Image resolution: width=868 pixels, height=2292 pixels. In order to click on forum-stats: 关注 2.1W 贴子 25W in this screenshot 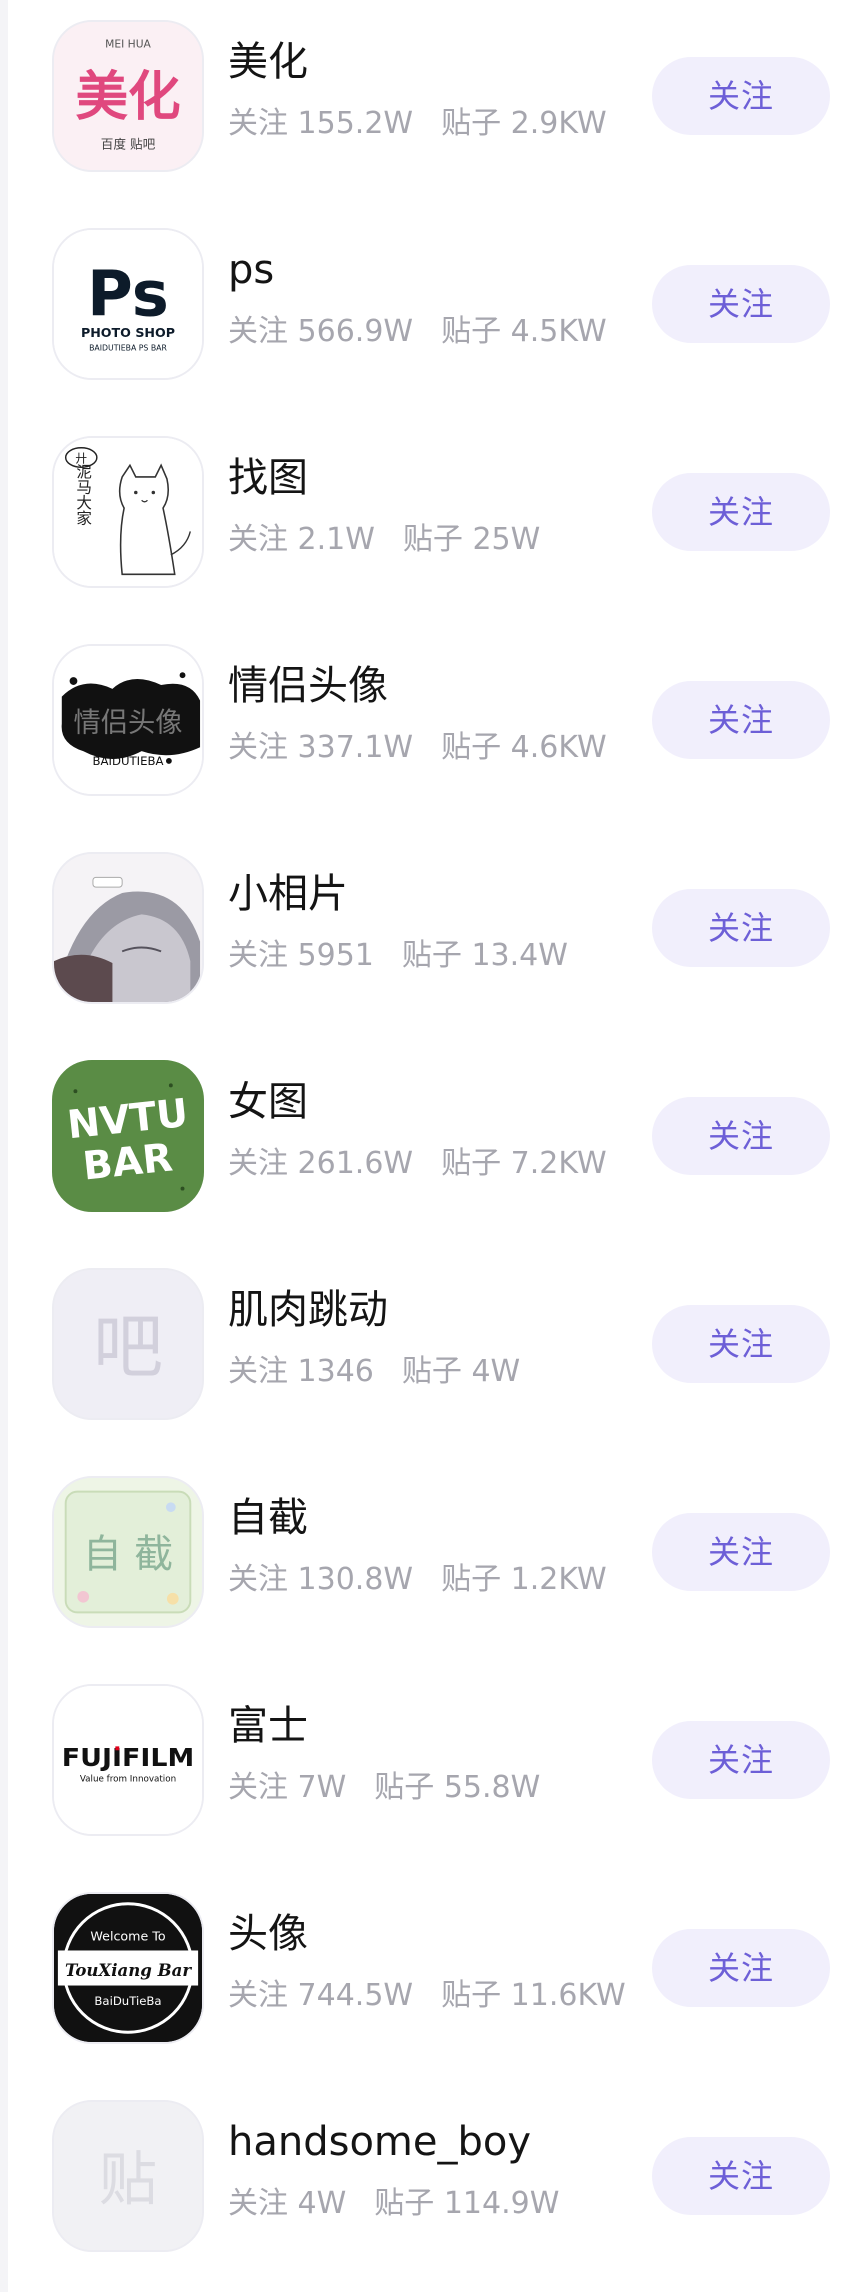, I will do `click(384, 539)`.